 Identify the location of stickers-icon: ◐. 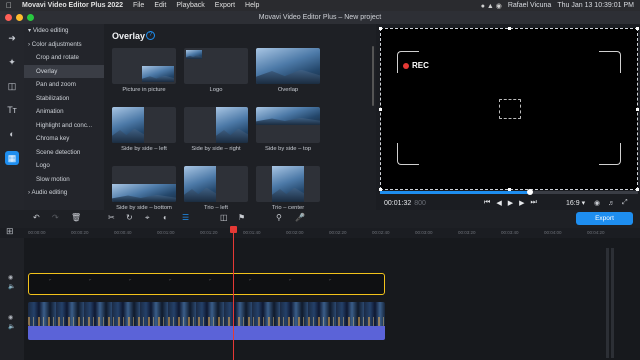
(12, 134).